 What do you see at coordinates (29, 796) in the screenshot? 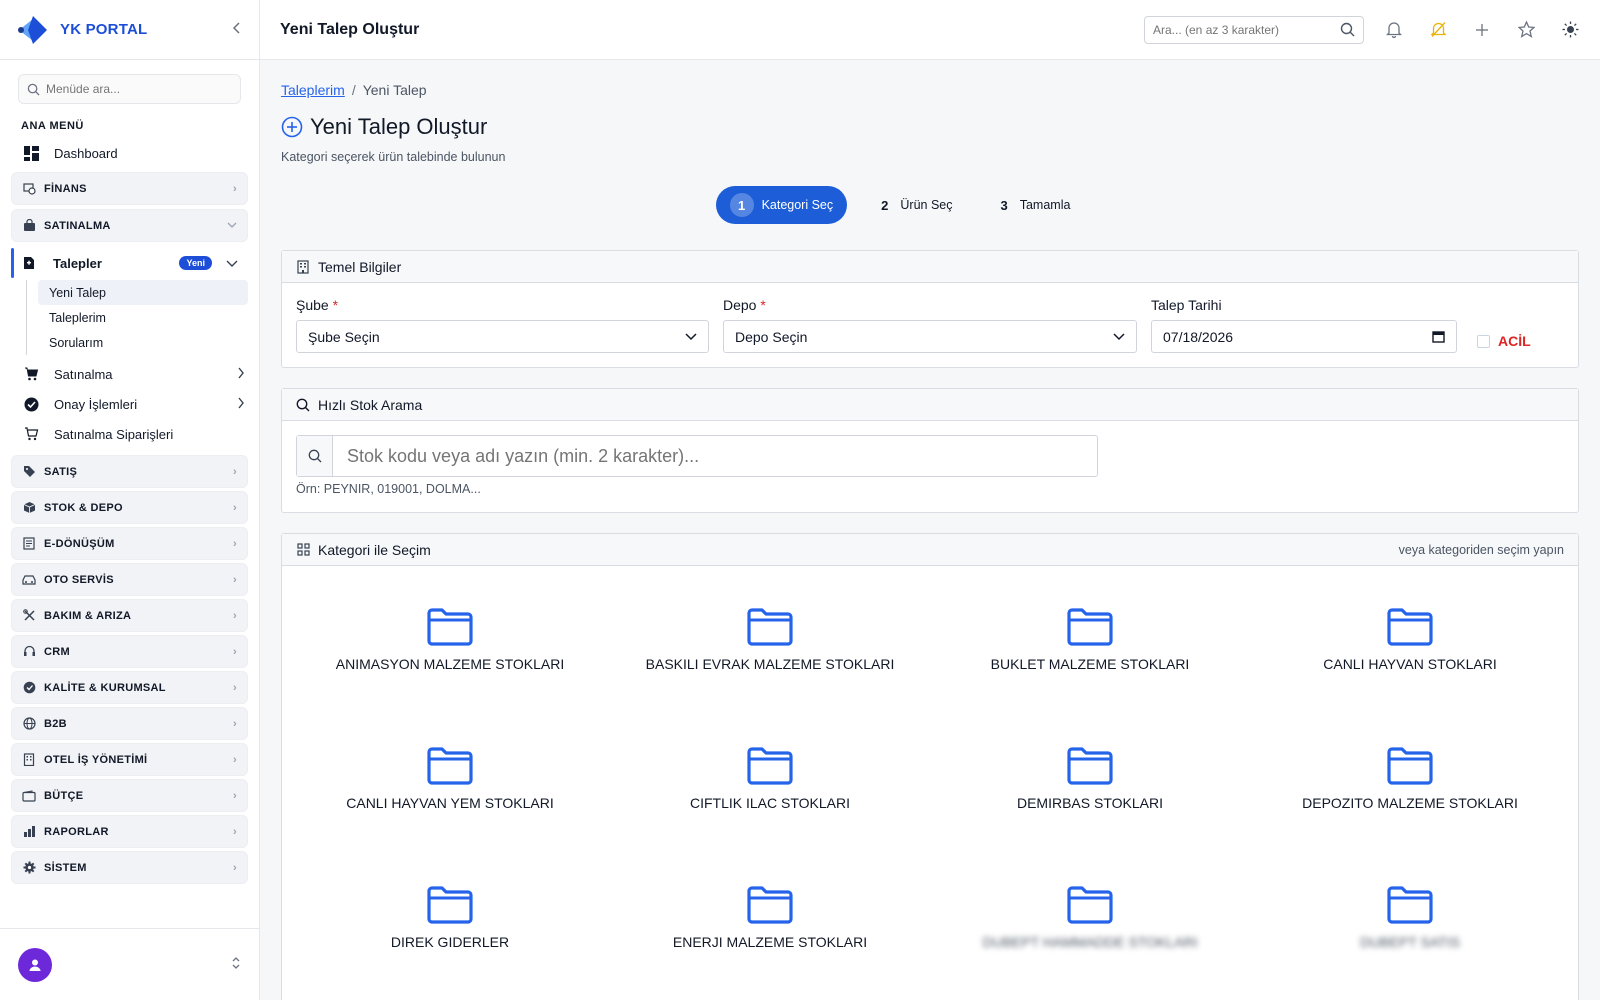
I see `wallet-icon` at bounding box center [29, 796].